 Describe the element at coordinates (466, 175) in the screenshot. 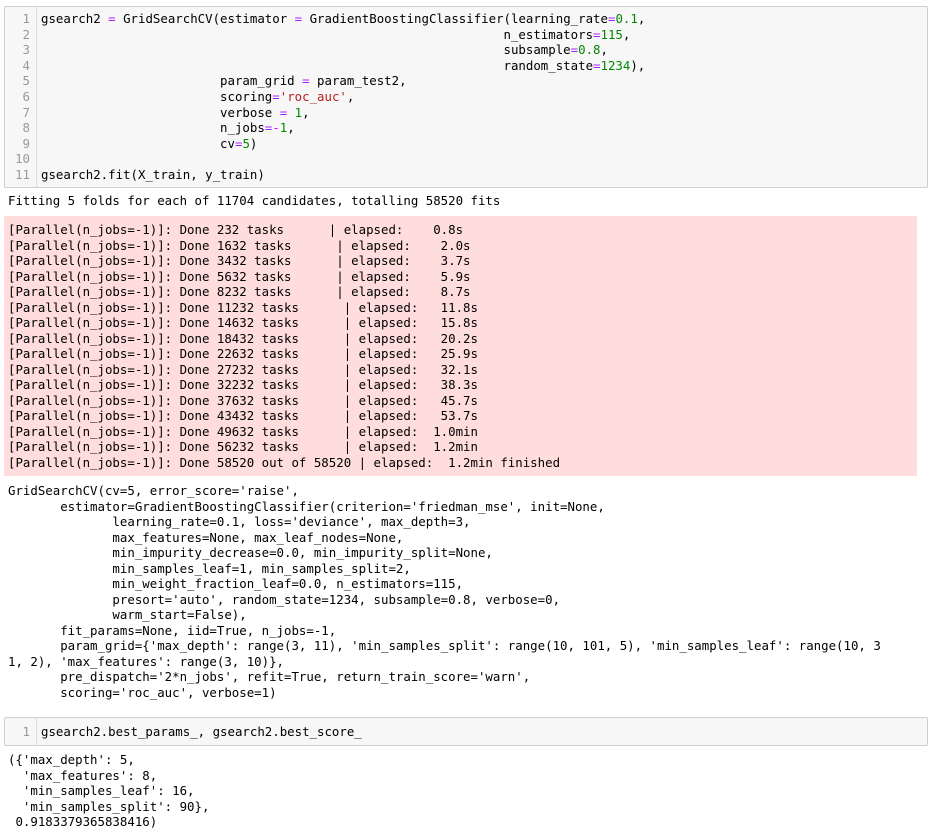

I see `code-line: 11 gsearch2.fit(X_train, y_train)` at that location.